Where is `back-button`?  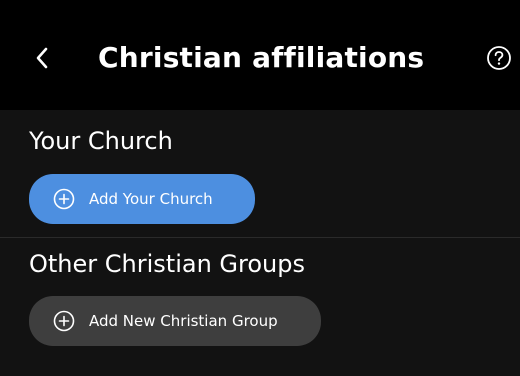
back-button is located at coordinates (42, 58).